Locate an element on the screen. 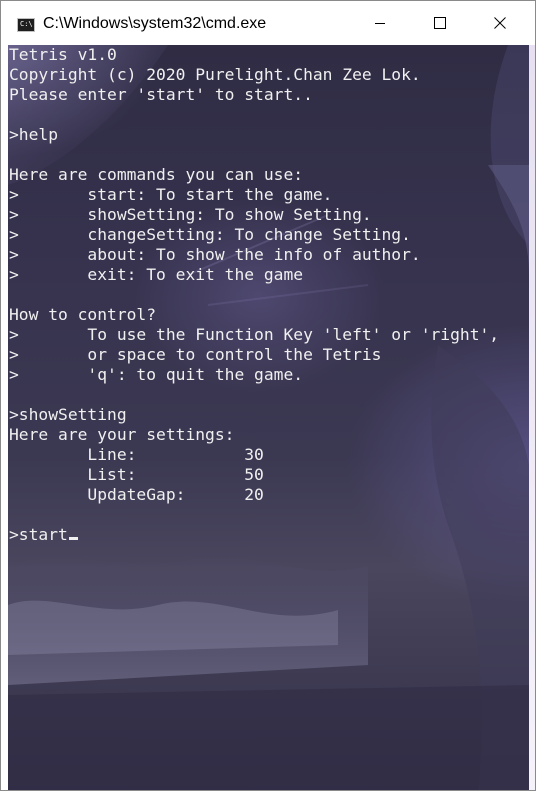 This screenshot has height=791, width=536. maximize-button is located at coordinates (440, 23).